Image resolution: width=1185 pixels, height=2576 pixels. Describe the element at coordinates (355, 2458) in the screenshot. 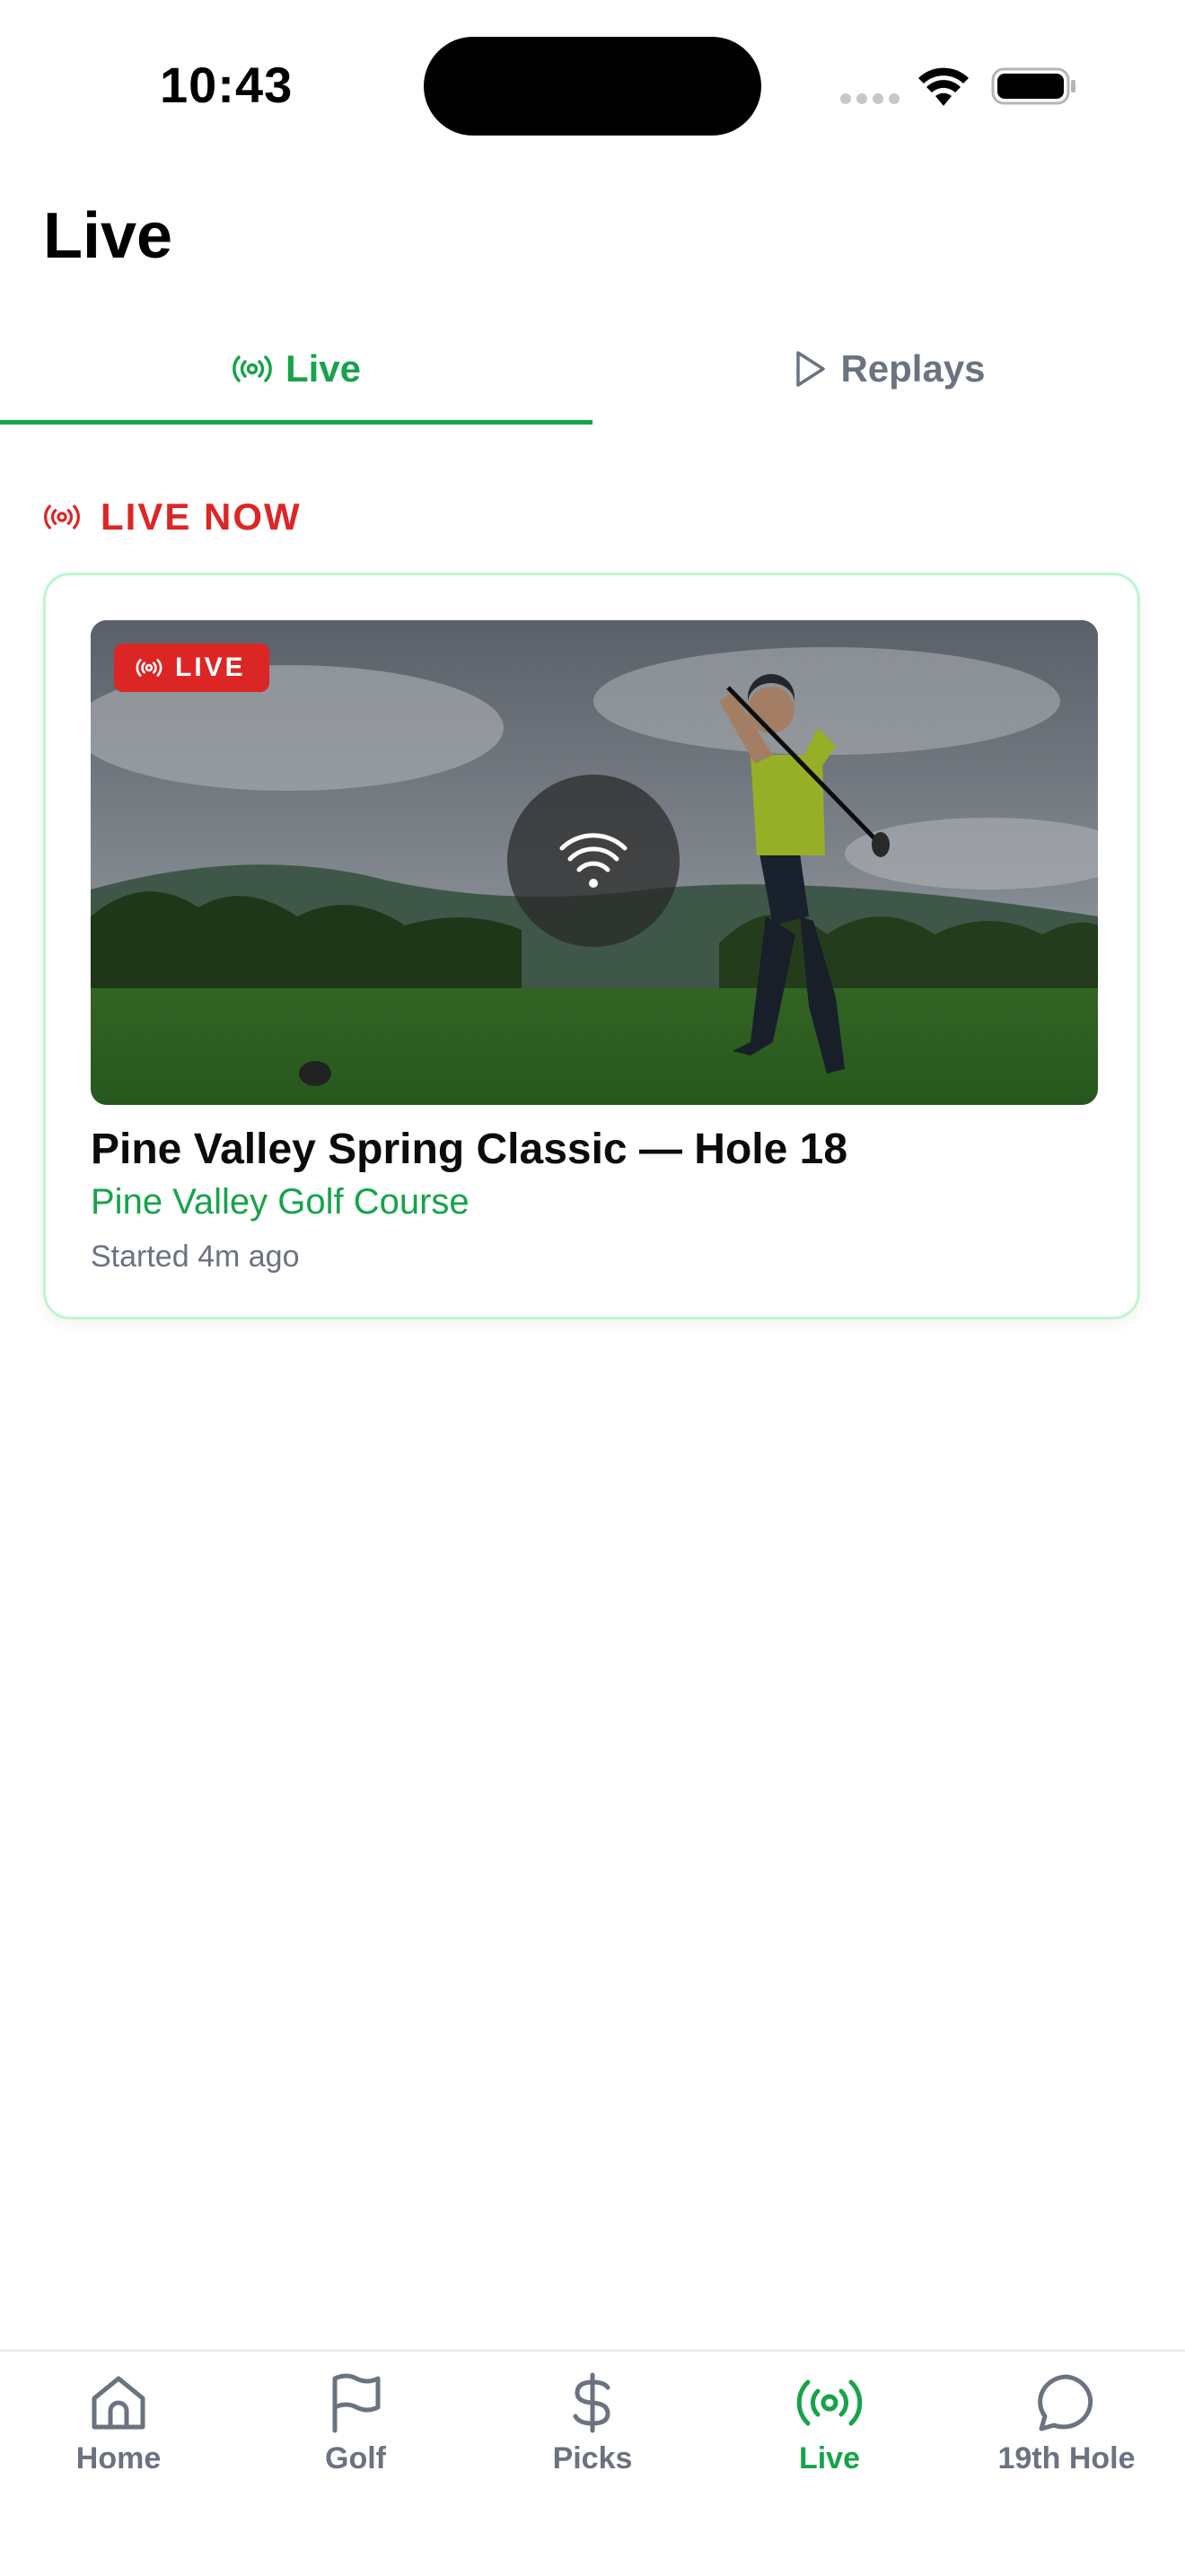

I see `nav-golf-label: Golf` at that location.